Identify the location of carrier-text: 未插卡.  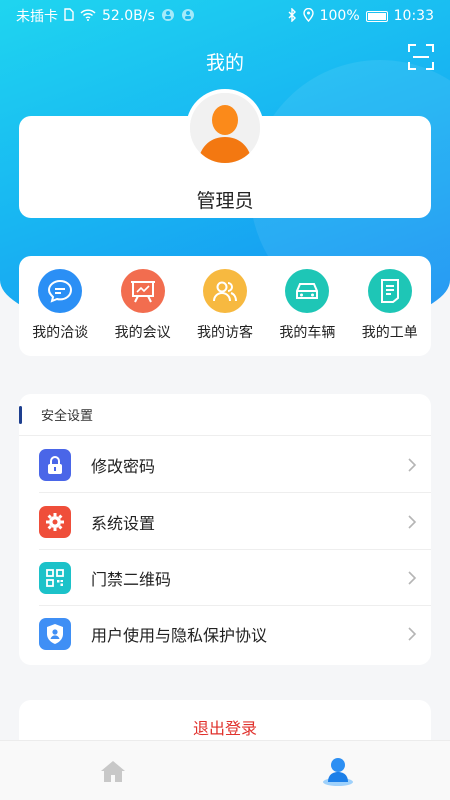
(37, 17).